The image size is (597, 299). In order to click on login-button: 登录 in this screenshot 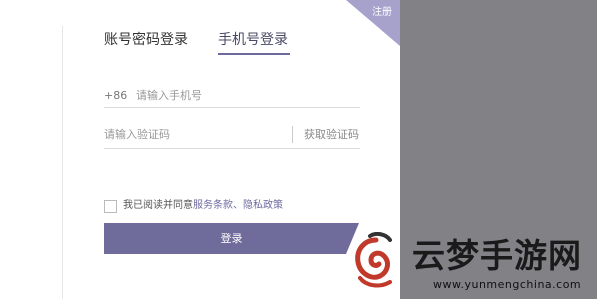, I will do `click(231, 238)`.